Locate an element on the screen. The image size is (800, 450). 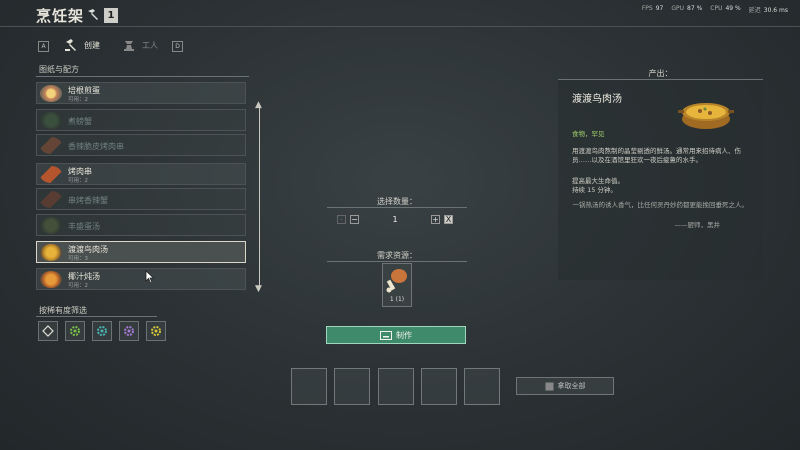
meat-skewer-icon is located at coordinates (51, 174).